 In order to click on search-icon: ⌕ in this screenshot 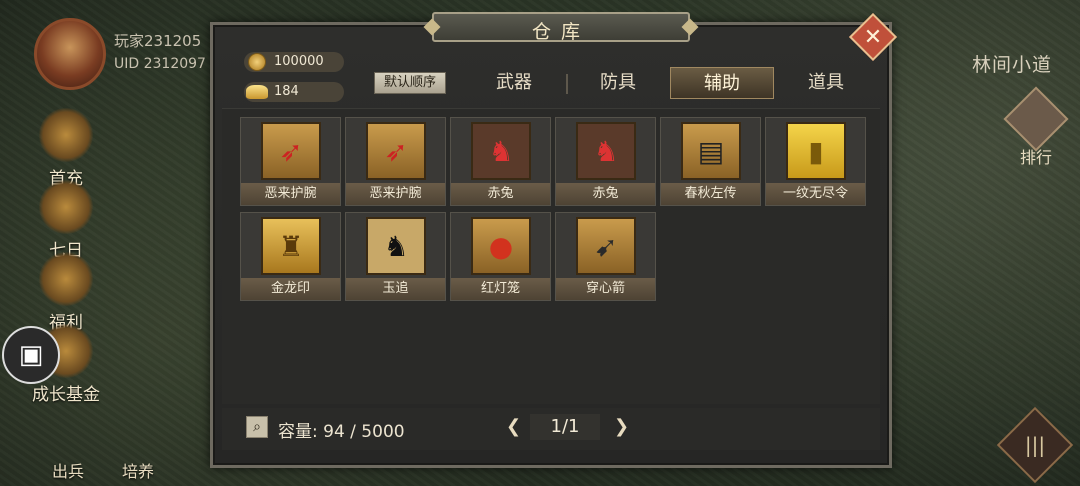, I will do `click(257, 427)`.